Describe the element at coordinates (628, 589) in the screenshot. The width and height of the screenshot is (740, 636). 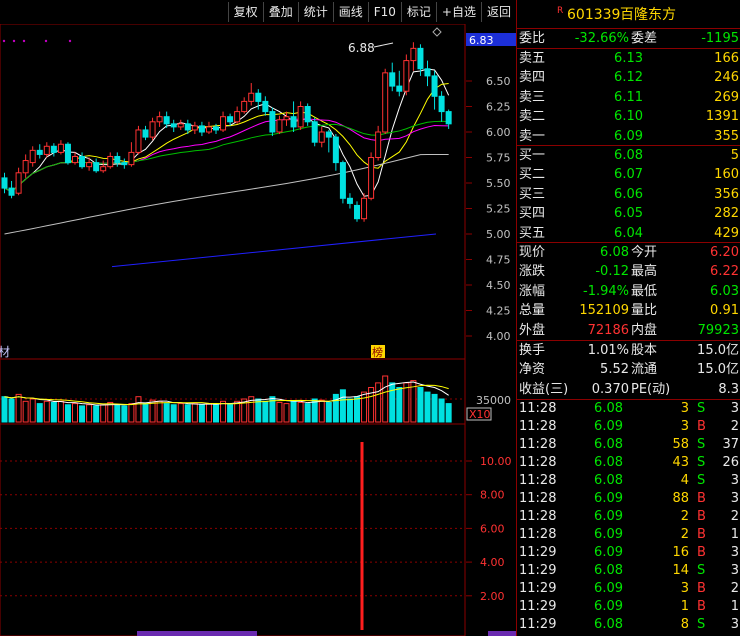
I see `tick-row: 11:29 6.09 3 B 2` at that location.